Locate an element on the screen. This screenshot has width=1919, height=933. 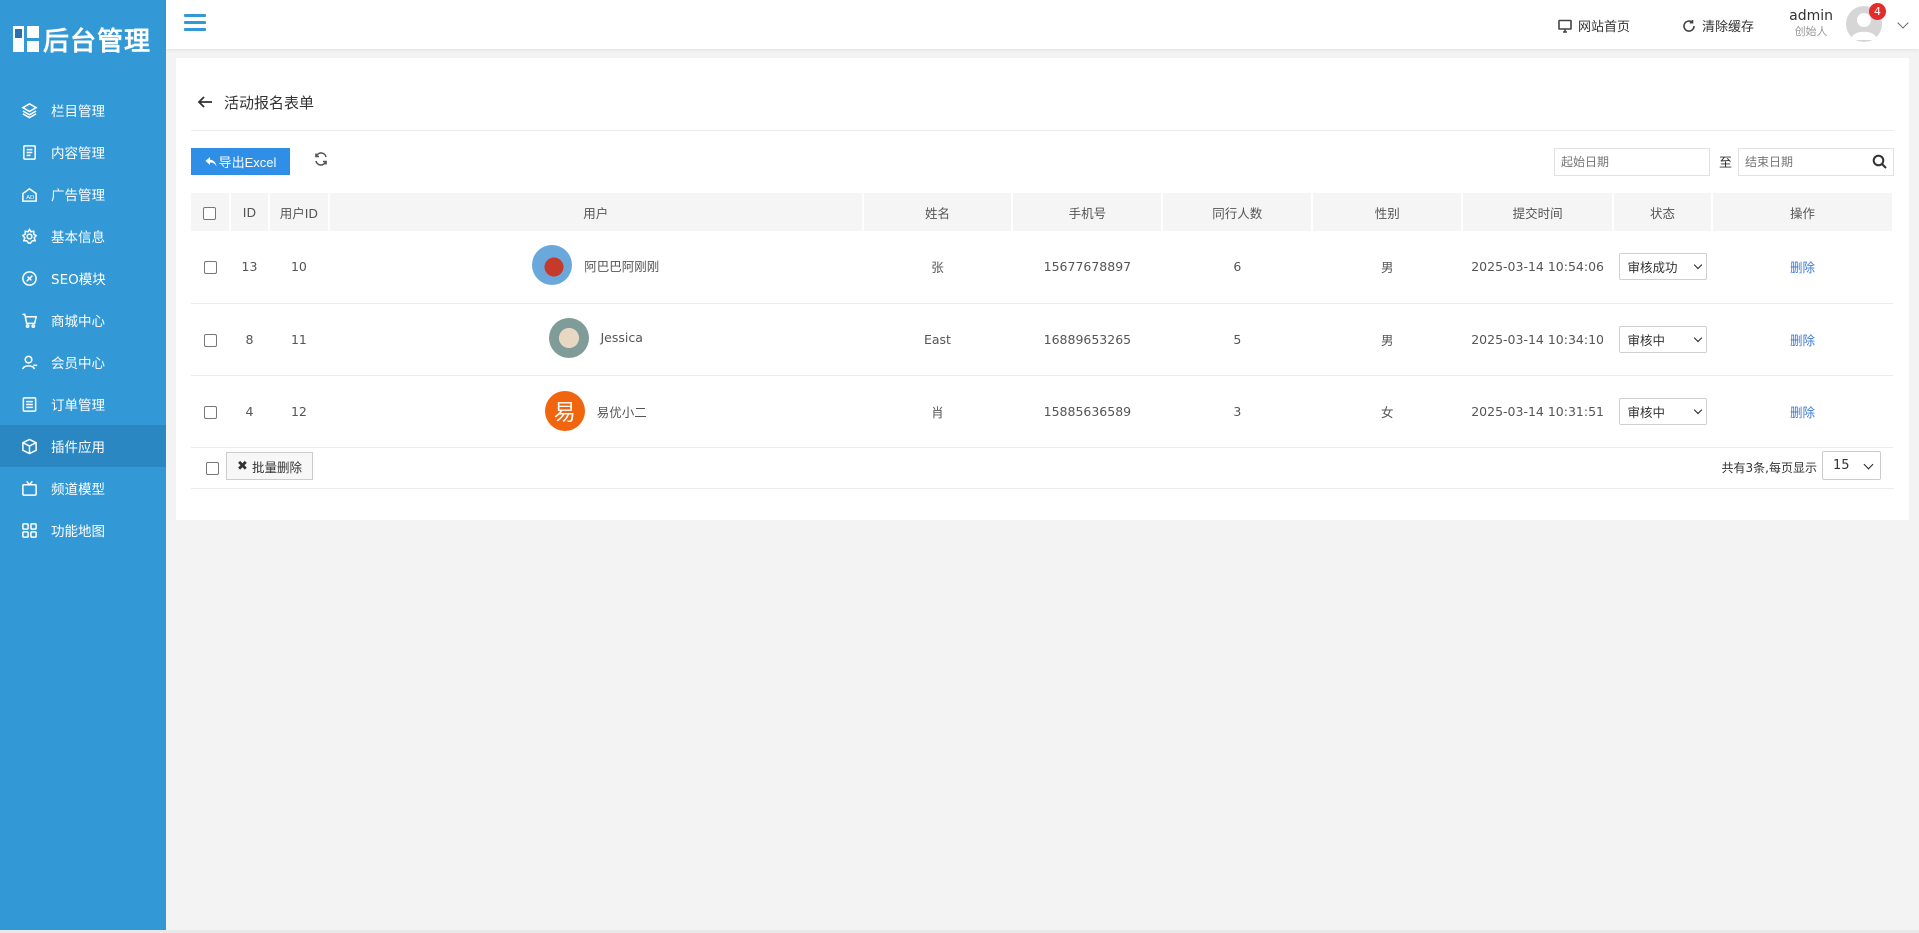
column-header: 操作 is located at coordinates (1803, 212).